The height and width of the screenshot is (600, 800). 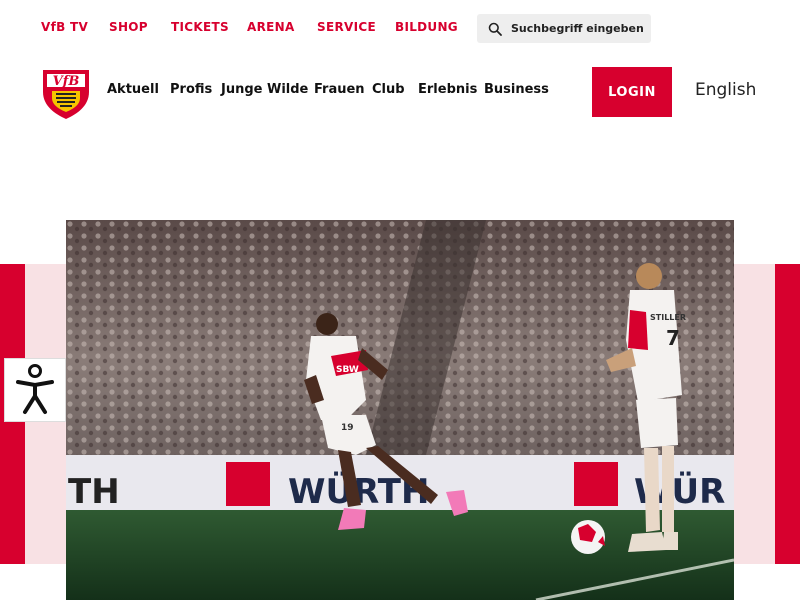 I want to click on topnav-item-shop: SHOP, so click(x=128, y=27).